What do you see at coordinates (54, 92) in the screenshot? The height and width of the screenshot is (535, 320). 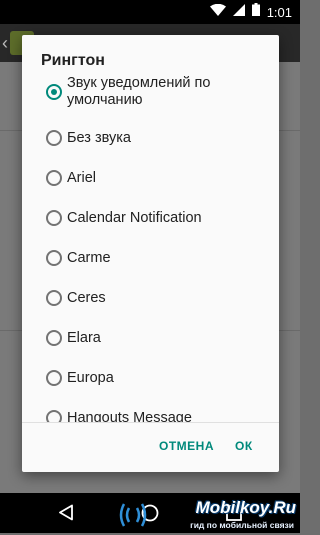 I see `radio-button-checked` at bounding box center [54, 92].